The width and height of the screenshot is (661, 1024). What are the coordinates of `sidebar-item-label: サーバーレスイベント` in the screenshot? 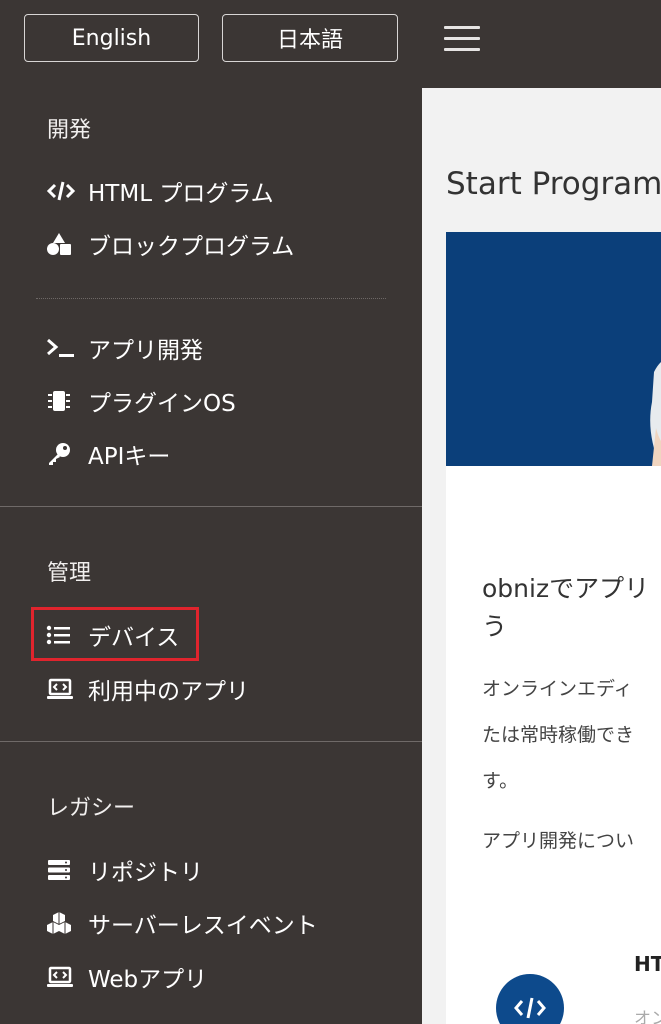 It's located at (203, 926).